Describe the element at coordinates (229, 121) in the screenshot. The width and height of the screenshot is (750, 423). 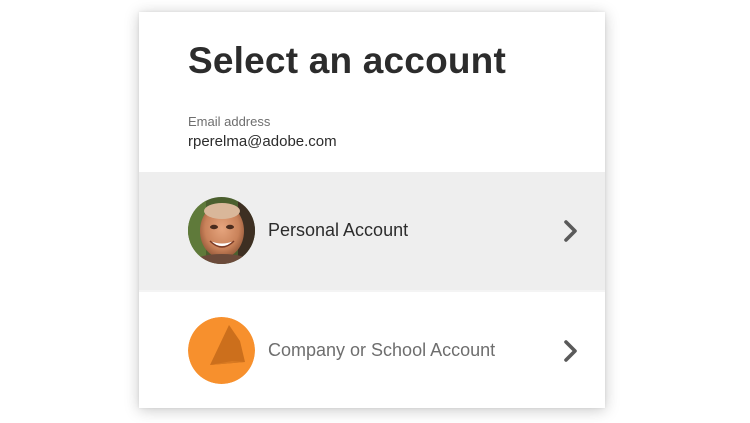
I see `email-label: Email address` at that location.